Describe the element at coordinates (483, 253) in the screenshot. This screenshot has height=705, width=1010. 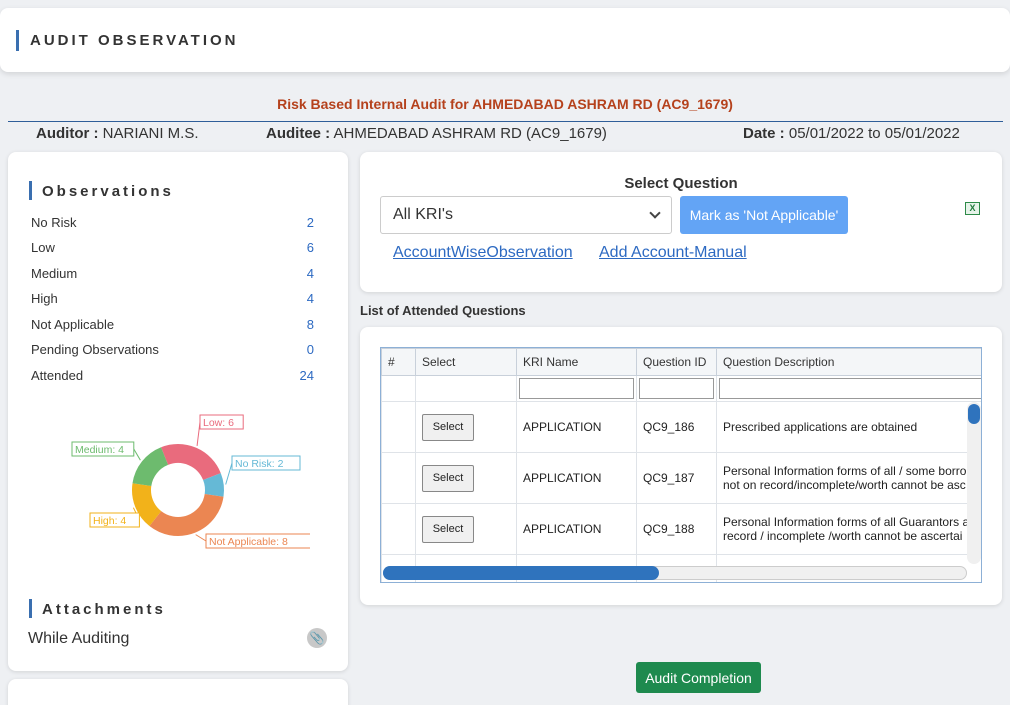
I see `account-wise-observation-link: AccountWiseObservation` at that location.